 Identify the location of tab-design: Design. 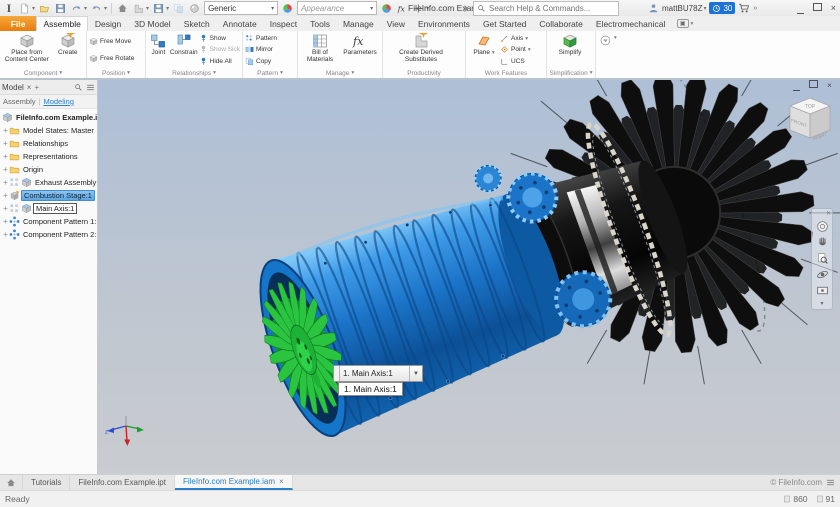
(107, 23).